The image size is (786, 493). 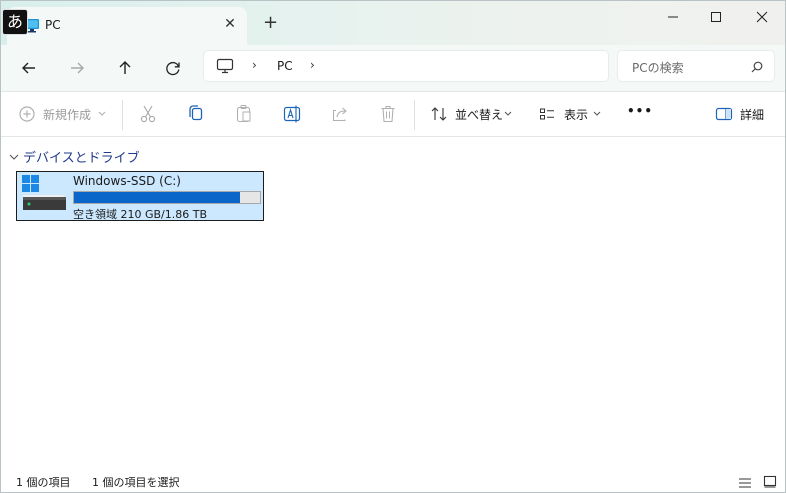 I want to click on sort-label: 並べ替え, so click(x=479, y=115).